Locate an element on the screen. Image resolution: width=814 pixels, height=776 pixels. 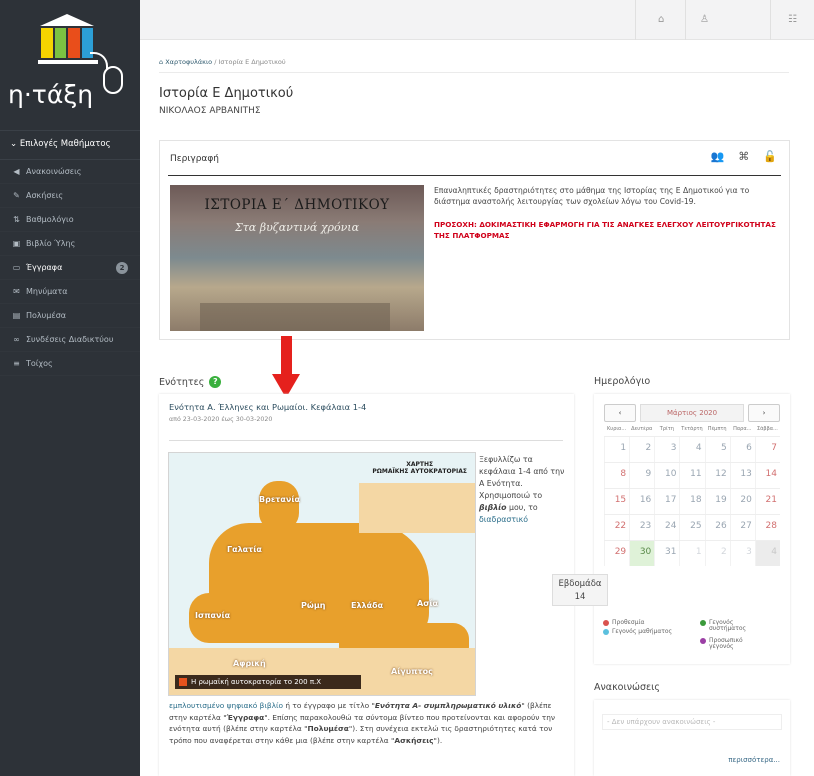
legend-label: Προσωπικό γεγονός is located at coordinates (726, 643).